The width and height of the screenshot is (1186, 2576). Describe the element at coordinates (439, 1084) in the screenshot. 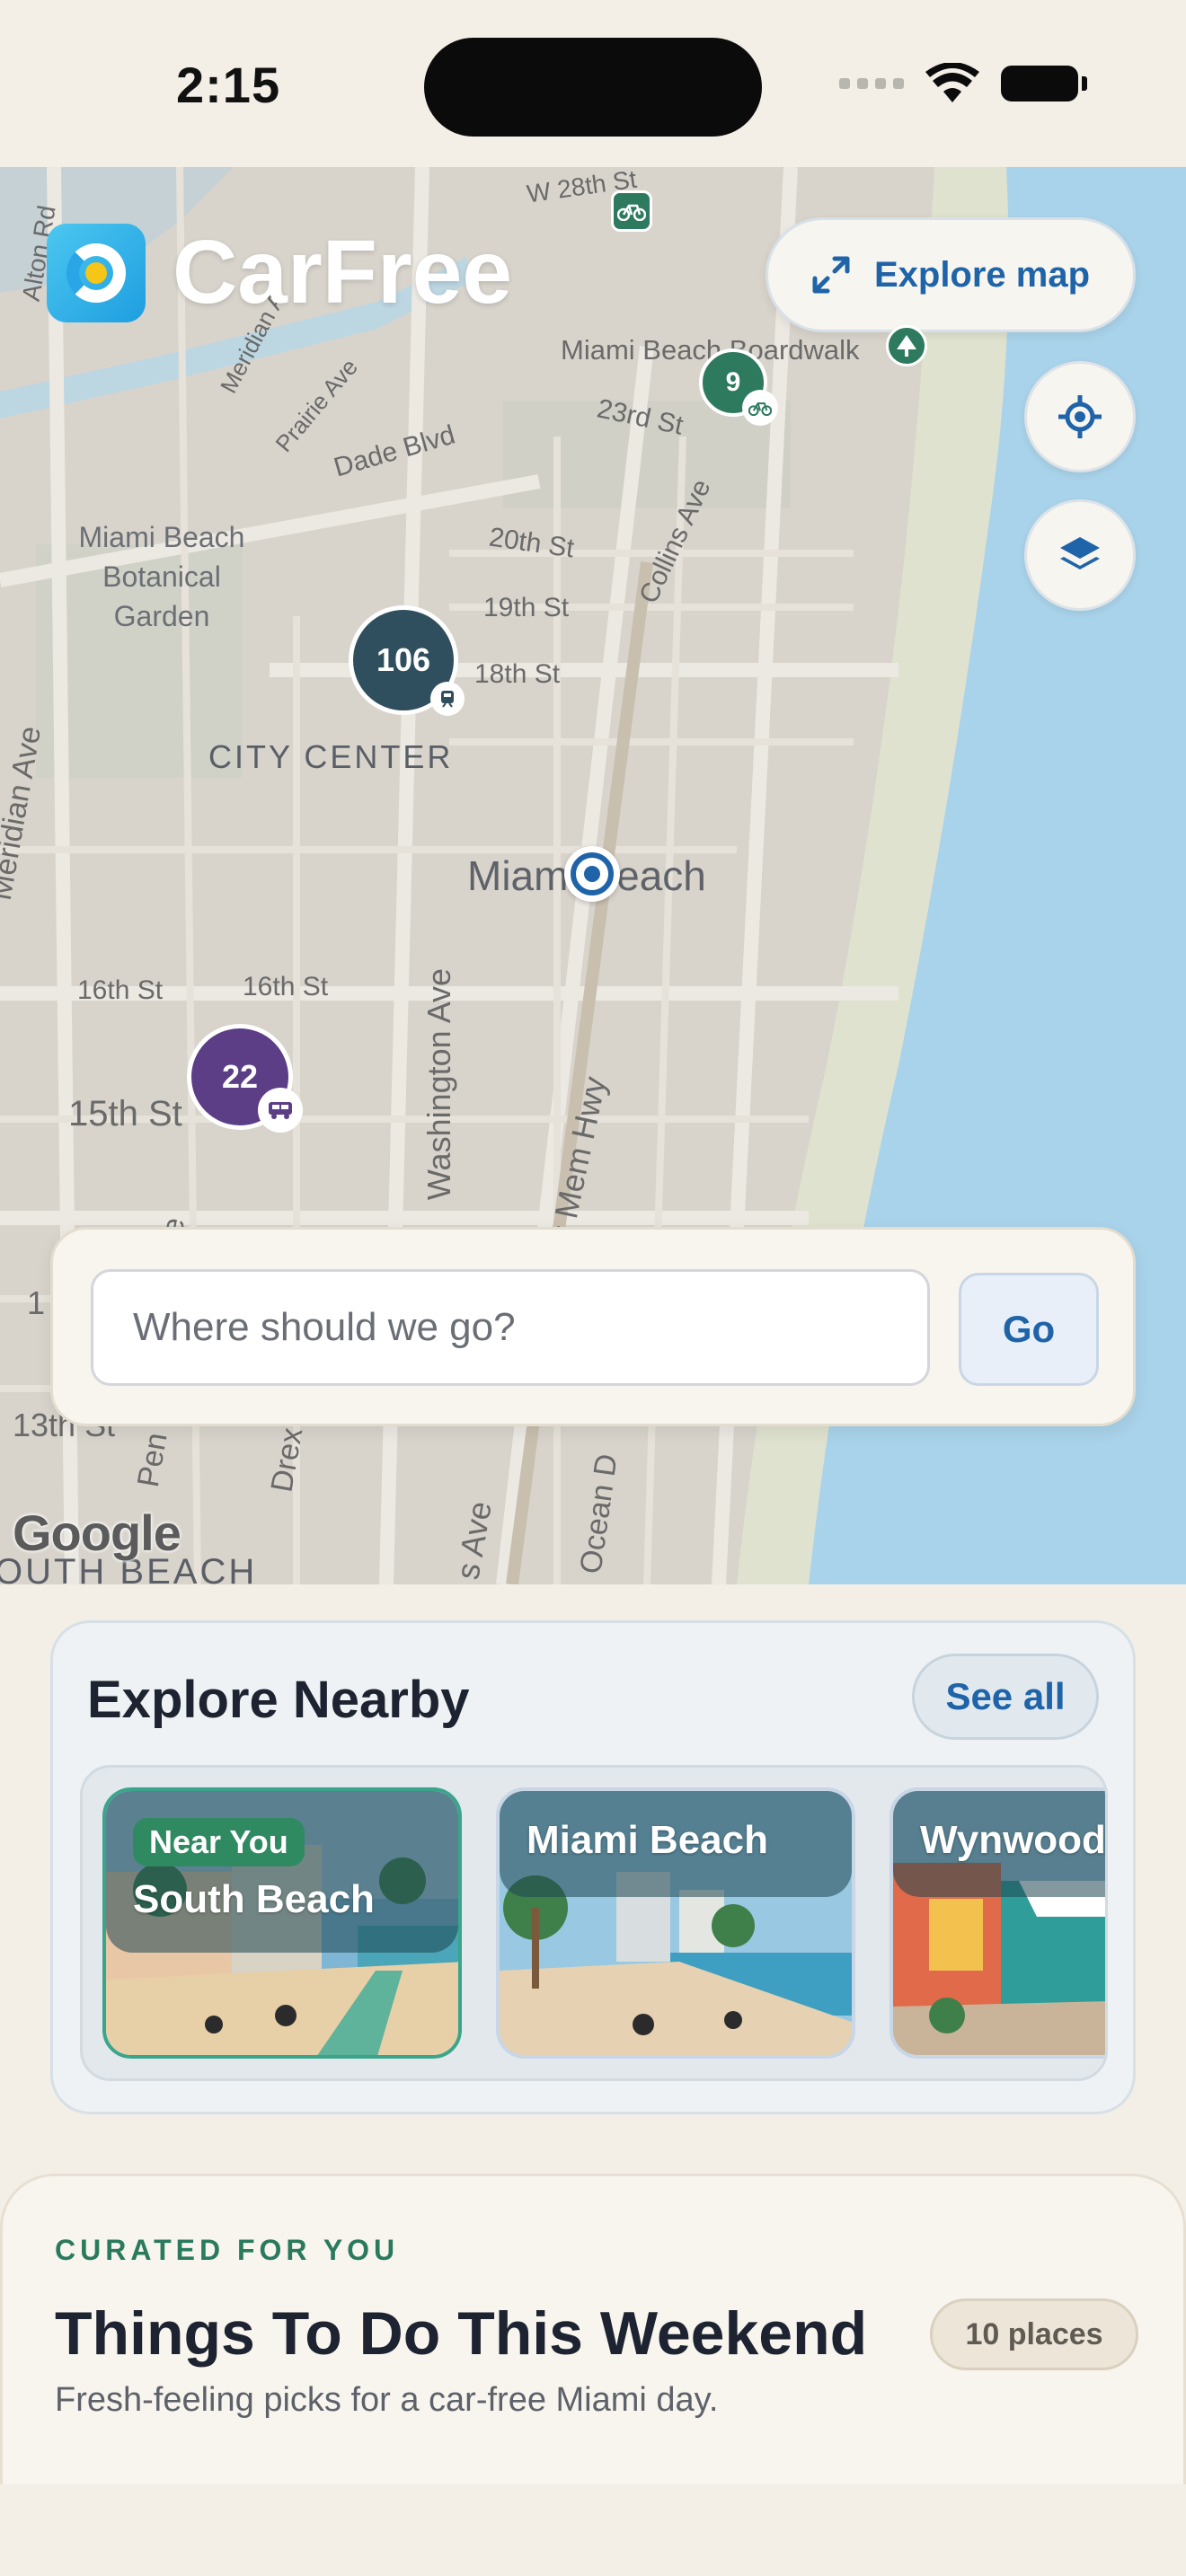

I see `street-label: Washington Ave` at that location.